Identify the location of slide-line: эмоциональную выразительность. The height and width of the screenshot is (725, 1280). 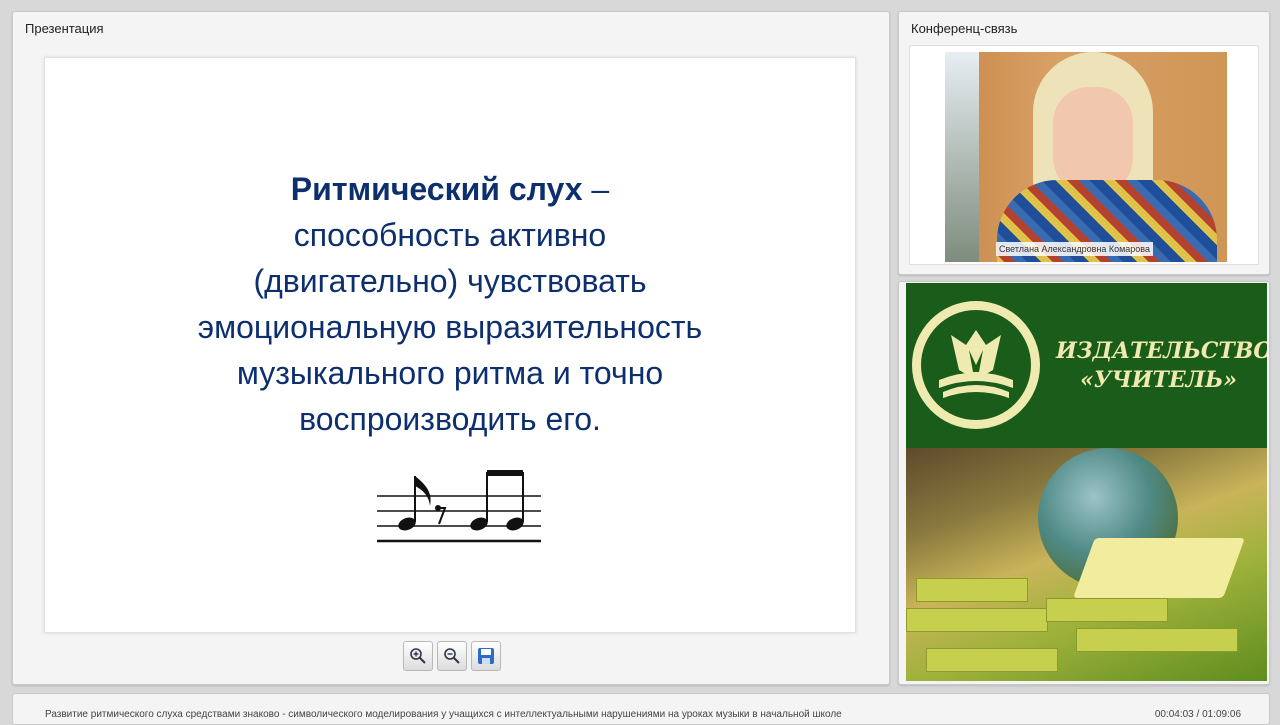
(450, 327).